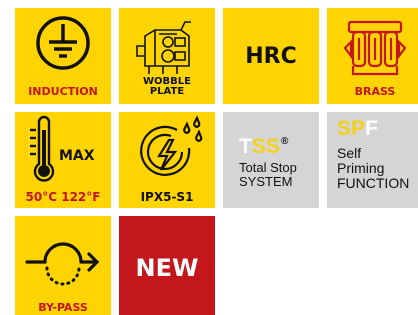 The image size is (418, 315). Describe the element at coordinates (373, 183) in the screenshot. I see `spf-line3: FUNCTION` at that location.